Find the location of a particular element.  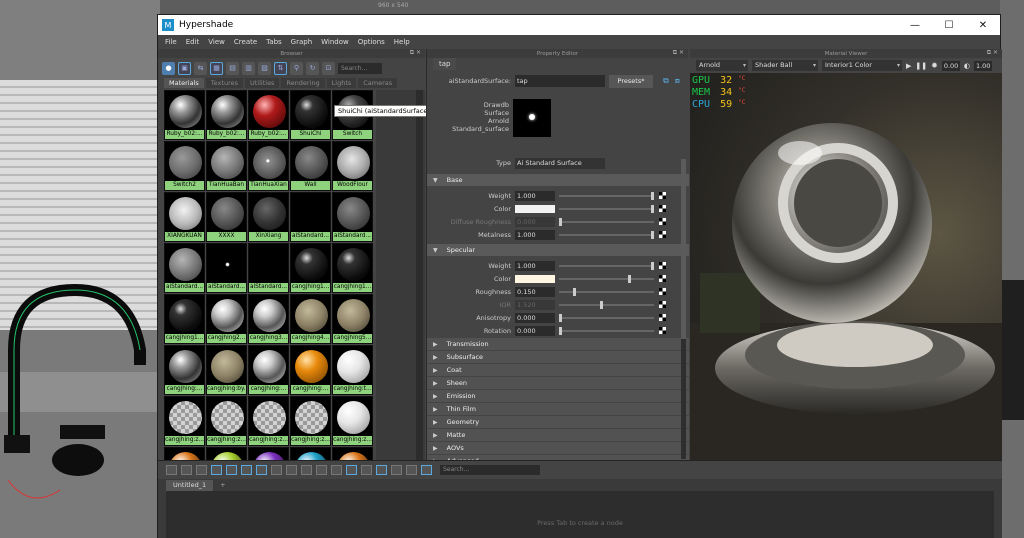

maximize-button: ☐ is located at coordinates (949, 25).